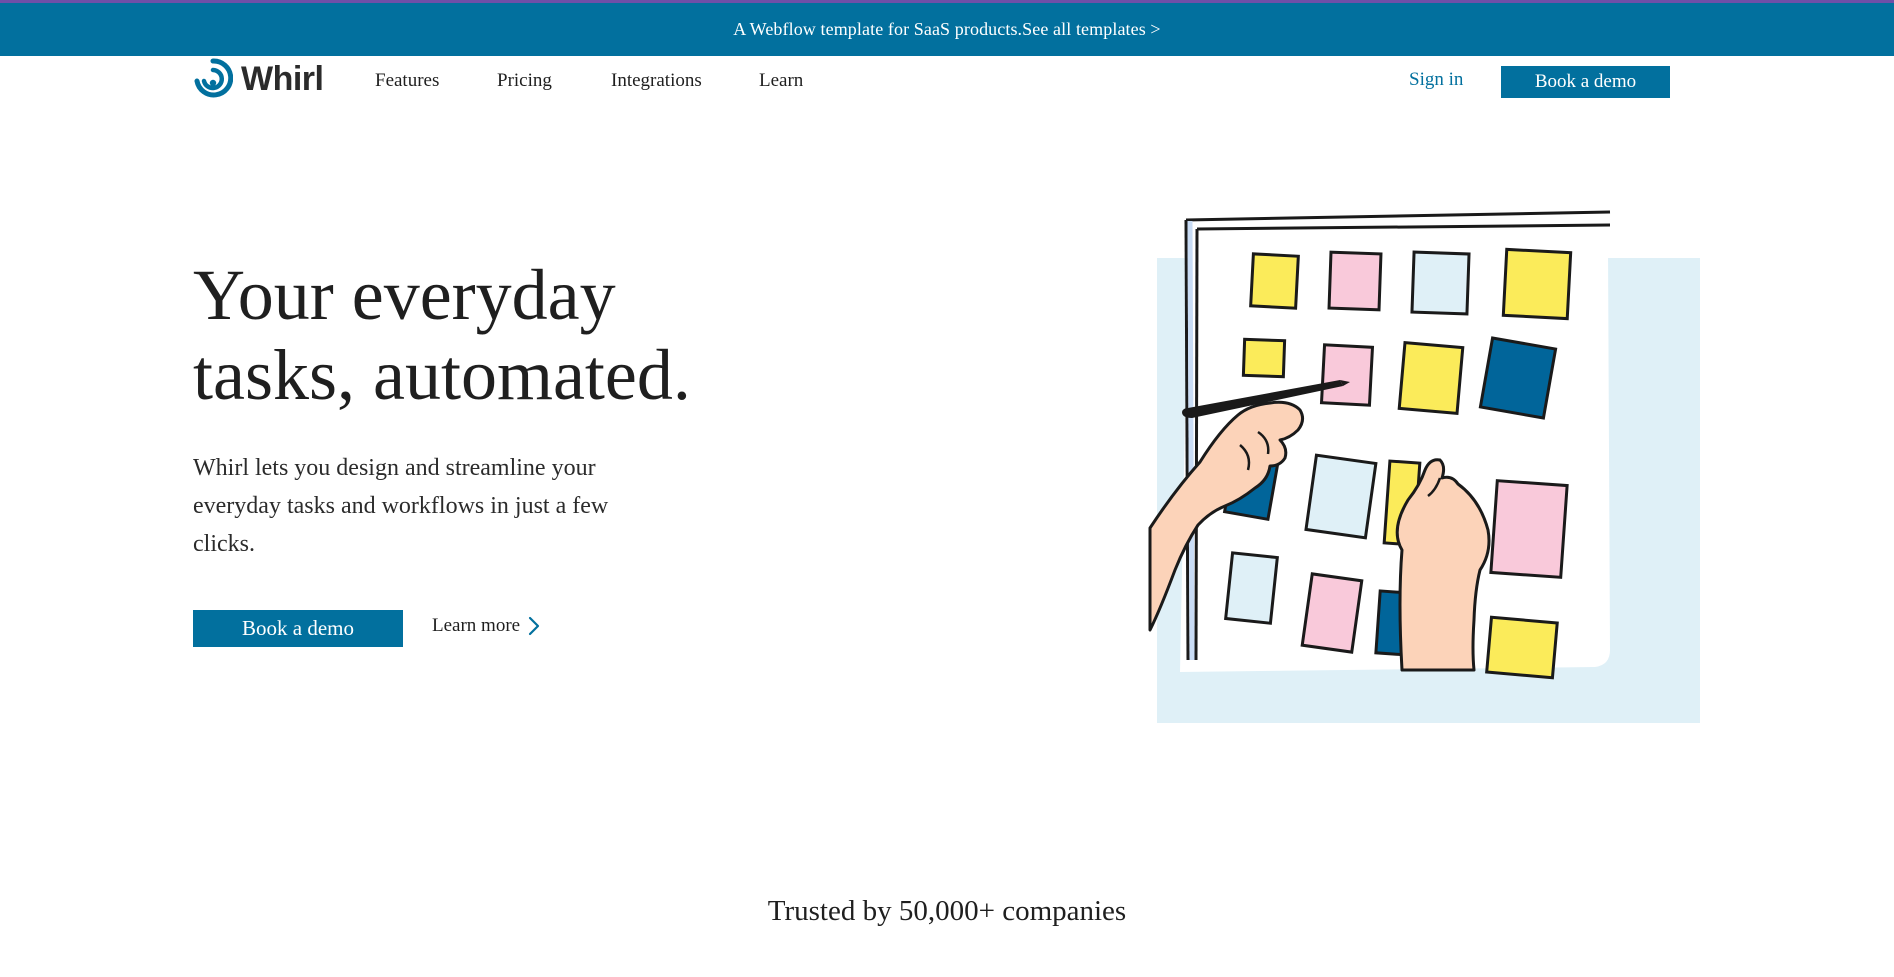 This screenshot has width=1894, height=977. Describe the element at coordinates (524, 81) in the screenshot. I see `nav-link-pricing: Pricing` at that location.